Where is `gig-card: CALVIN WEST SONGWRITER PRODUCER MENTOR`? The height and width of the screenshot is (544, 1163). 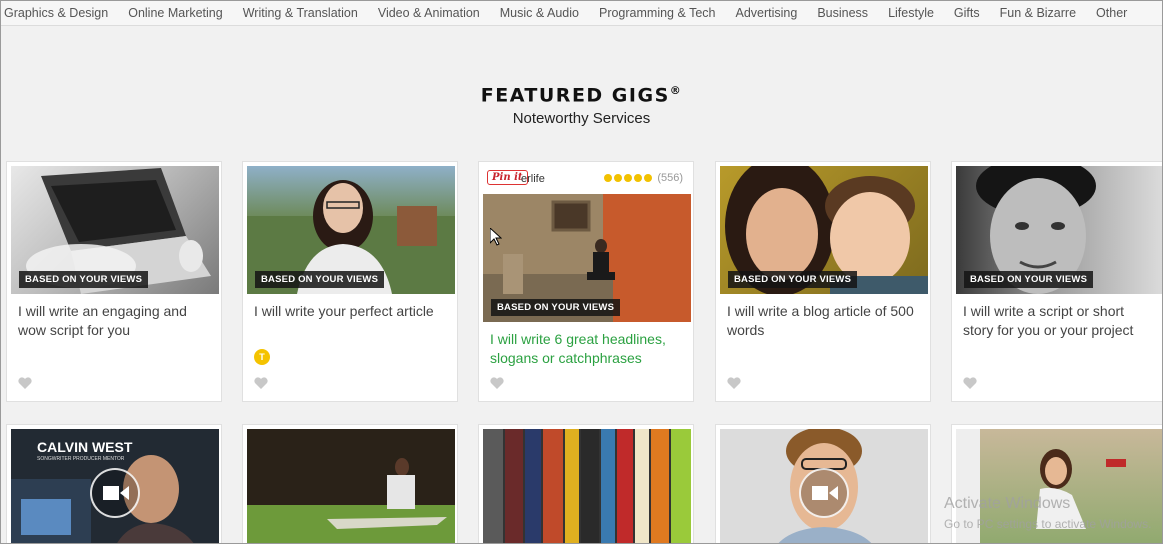
gig-card: CALVIN WEST SONGWRITER PRODUCER MENTOR is located at coordinates (114, 484).